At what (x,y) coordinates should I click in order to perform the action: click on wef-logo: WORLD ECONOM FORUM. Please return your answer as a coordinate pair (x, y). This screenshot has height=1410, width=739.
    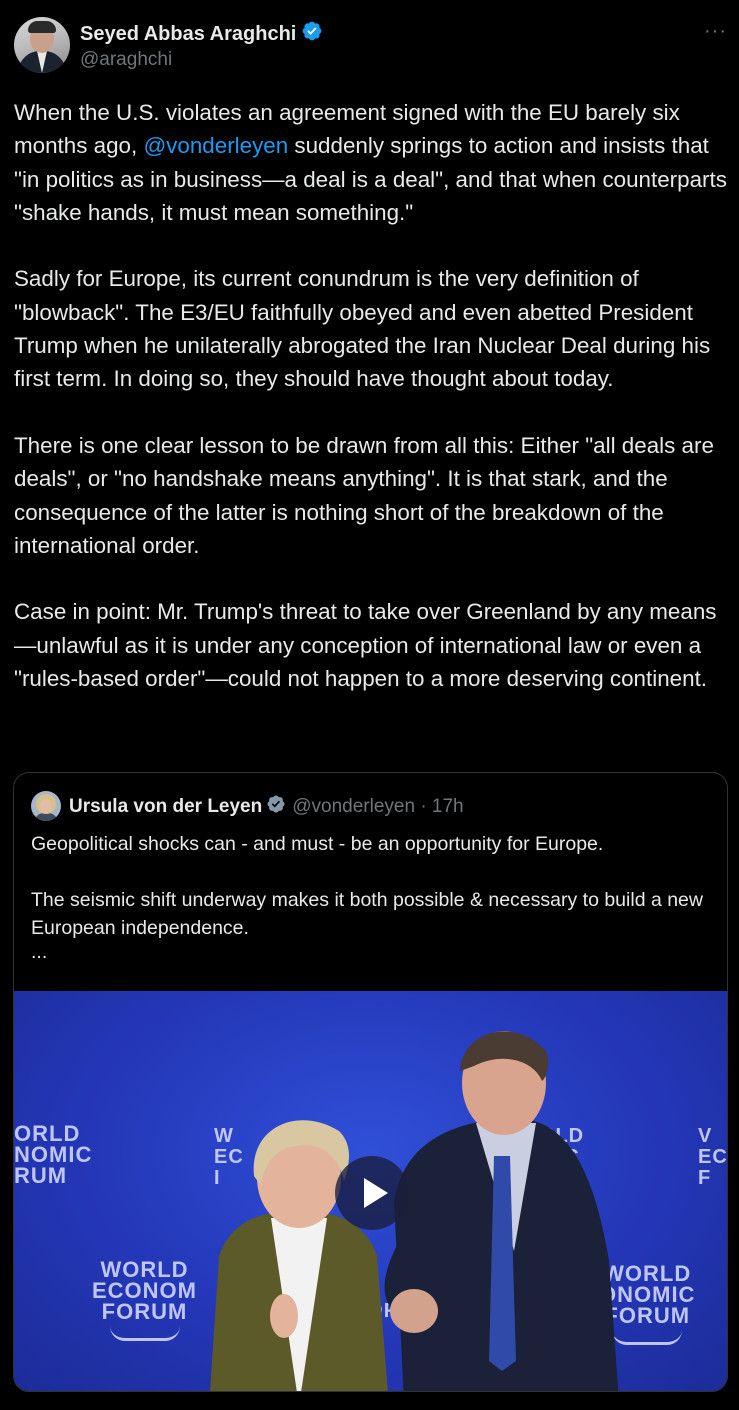
    Looking at the image, I should click on (144, 1300).